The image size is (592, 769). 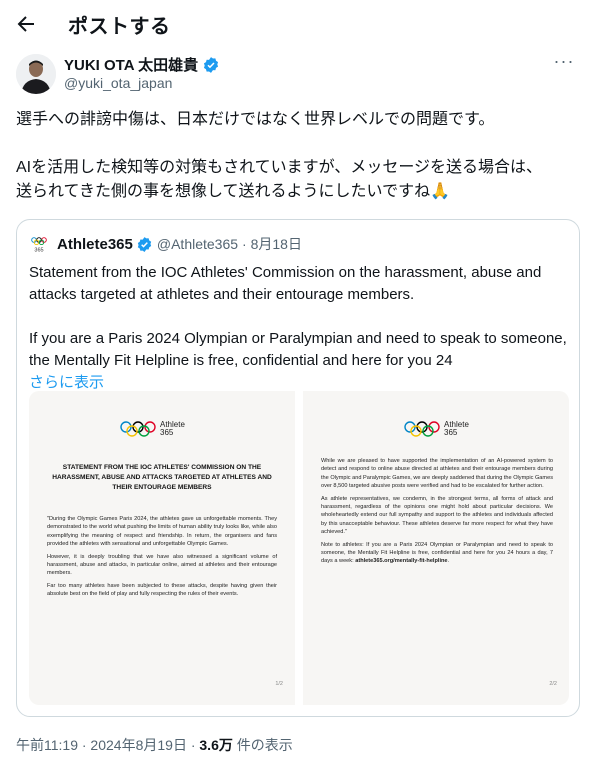 What do you see at coordinates (118, 83) in the screenshot?
I see `author-handle: @yuki_ota_japan` at bounding box center [118, 83].